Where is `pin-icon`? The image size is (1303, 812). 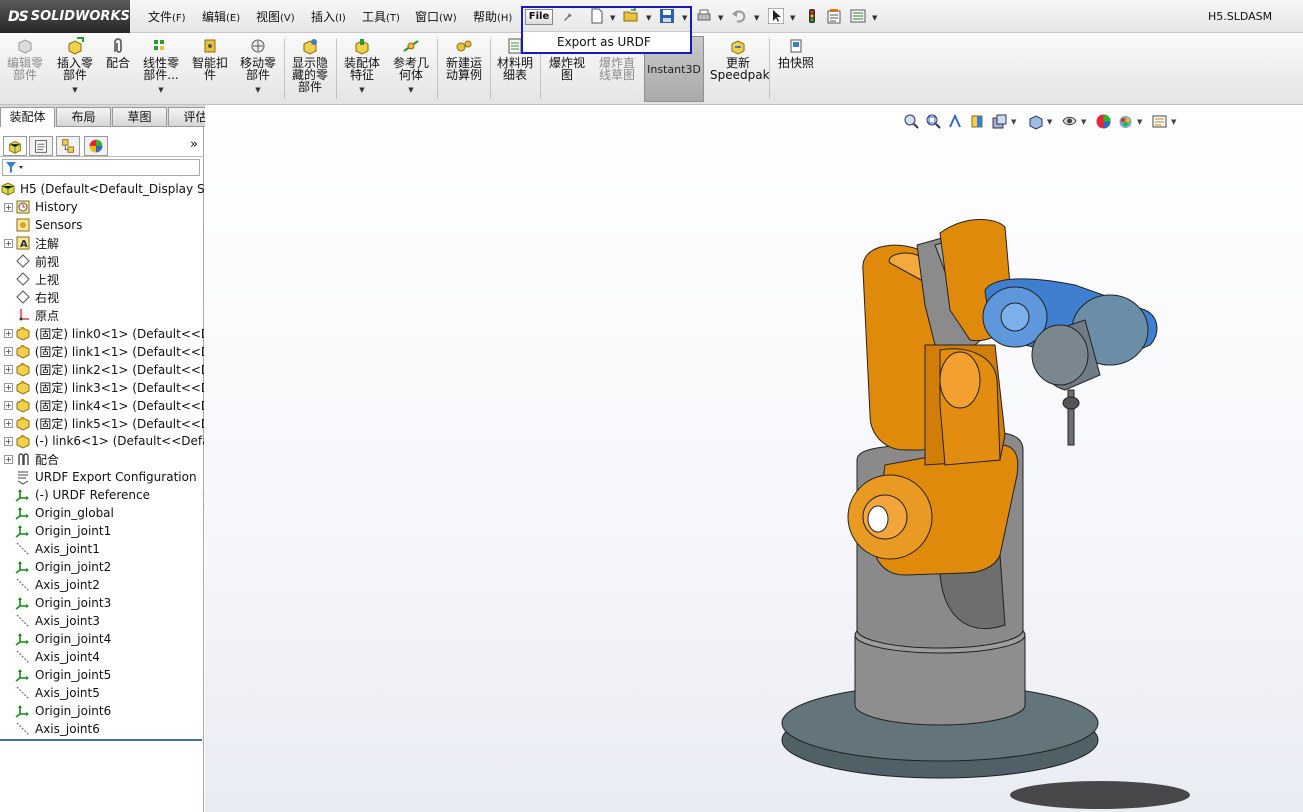 pin-icon is located at coordinates (569, 16).